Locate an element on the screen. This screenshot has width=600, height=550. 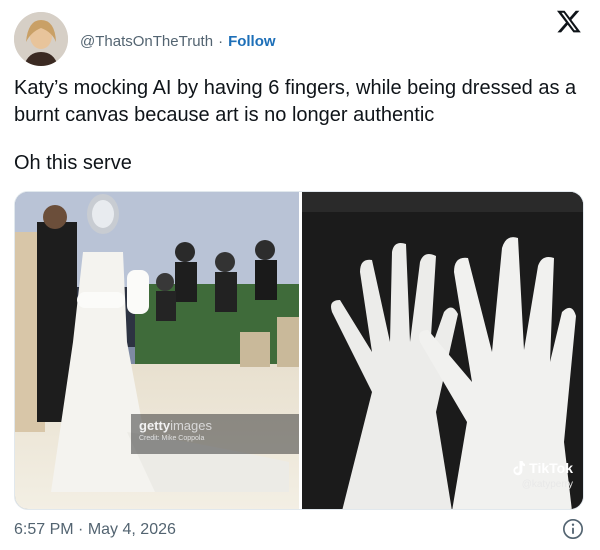
info-icon is located at coordinates (573, 529).